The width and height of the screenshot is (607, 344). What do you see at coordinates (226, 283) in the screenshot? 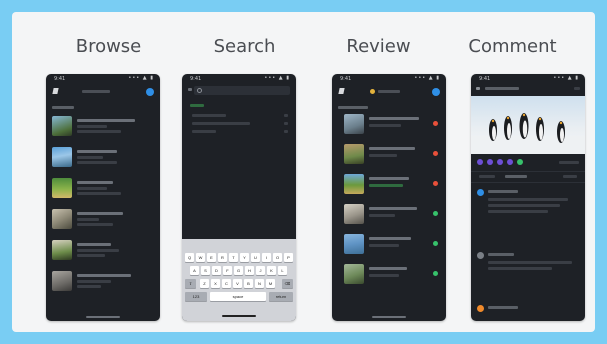
I see `key-c: C` at bounding box center [226, 283].